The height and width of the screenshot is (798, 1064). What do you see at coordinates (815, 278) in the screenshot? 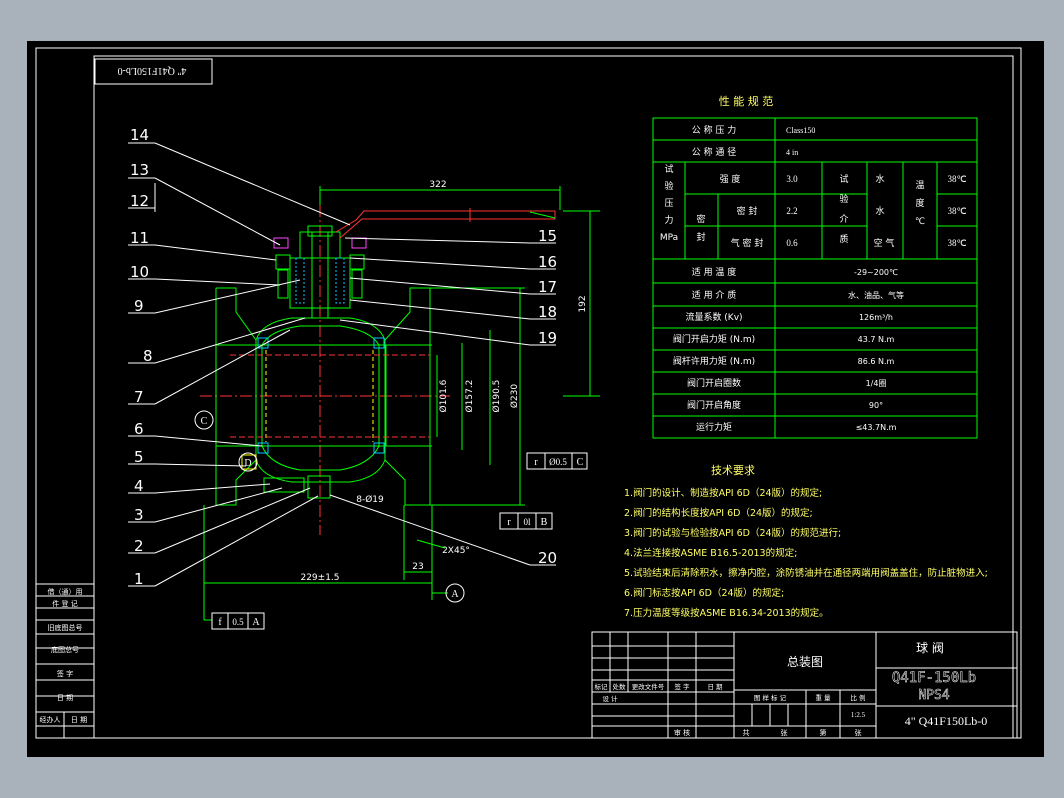
I see `spec-table-grid` at bounding box center [815, 278].